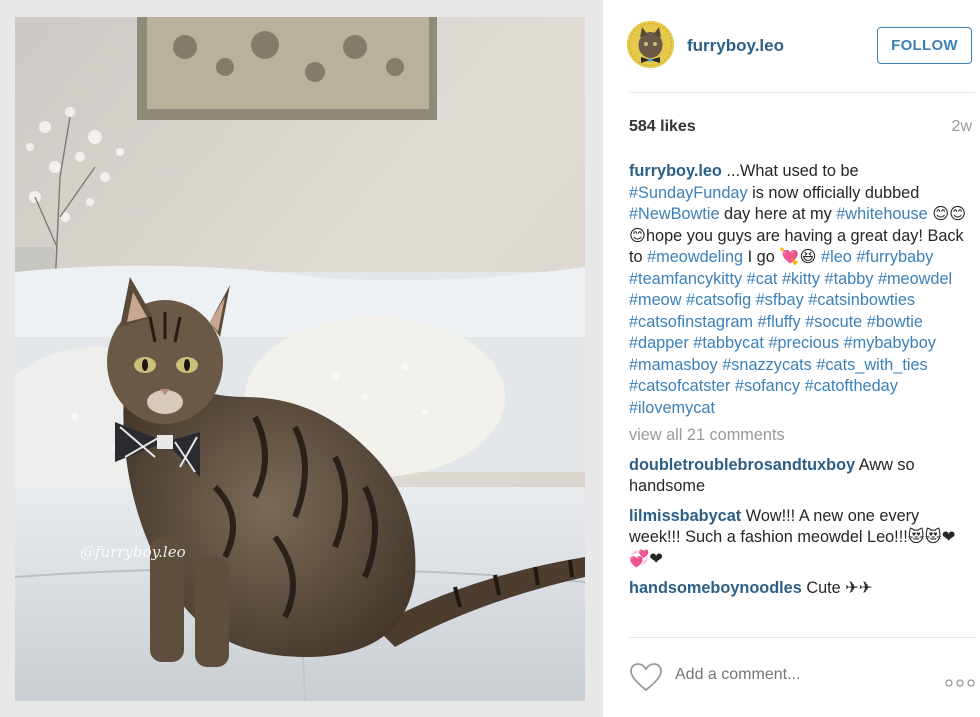 The width and height of the screenshot is (980, 717). Describe the element at coordinates (767, 365) in the screenshot. I see `hashtag-link: #snazzycats` at that location.